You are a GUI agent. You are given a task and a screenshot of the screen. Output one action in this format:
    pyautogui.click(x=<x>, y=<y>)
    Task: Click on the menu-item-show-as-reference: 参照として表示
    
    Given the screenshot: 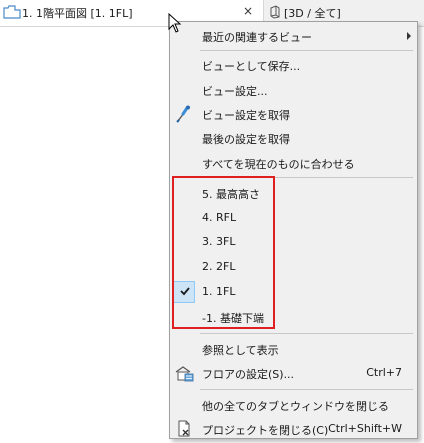 What is the action you would take?
    pyautogui.click(x=293, y=349)
    